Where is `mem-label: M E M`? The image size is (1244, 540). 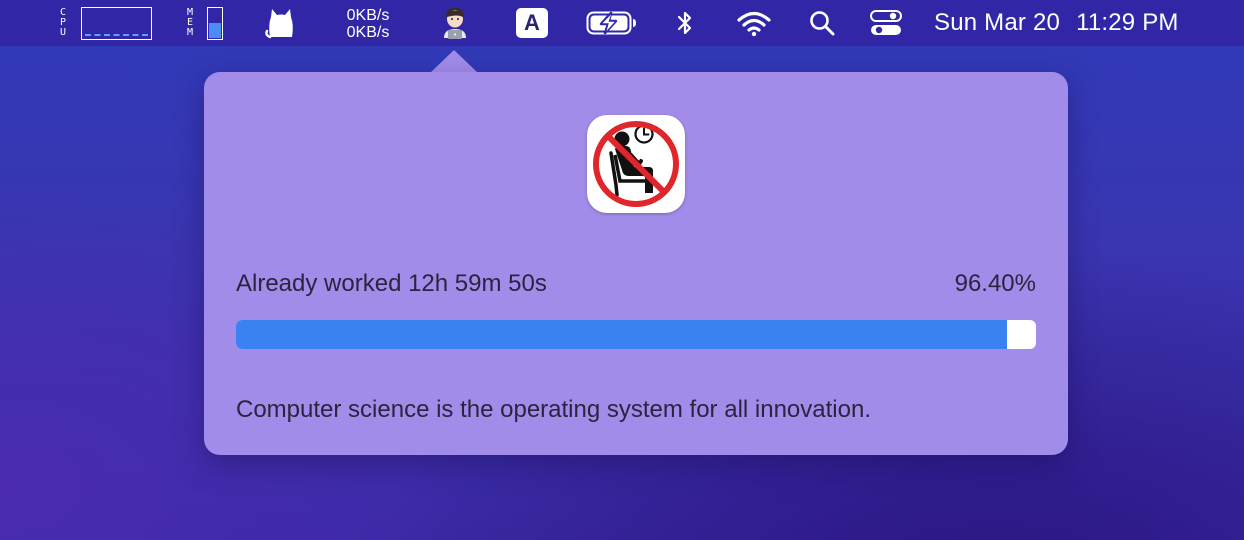
mem-label: M E M is located at coordinates (190, 22).